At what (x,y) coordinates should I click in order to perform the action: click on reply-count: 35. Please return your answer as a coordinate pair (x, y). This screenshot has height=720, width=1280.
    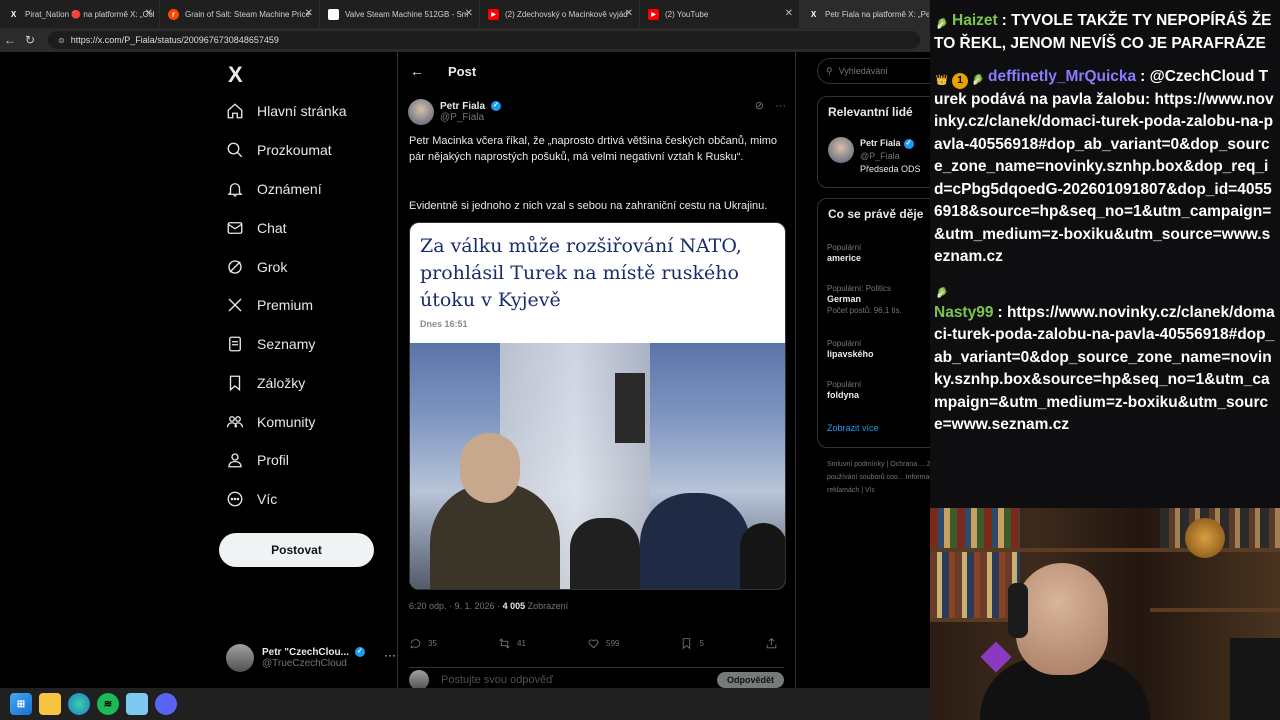
    Looking at the image, I should click on (432, 643).